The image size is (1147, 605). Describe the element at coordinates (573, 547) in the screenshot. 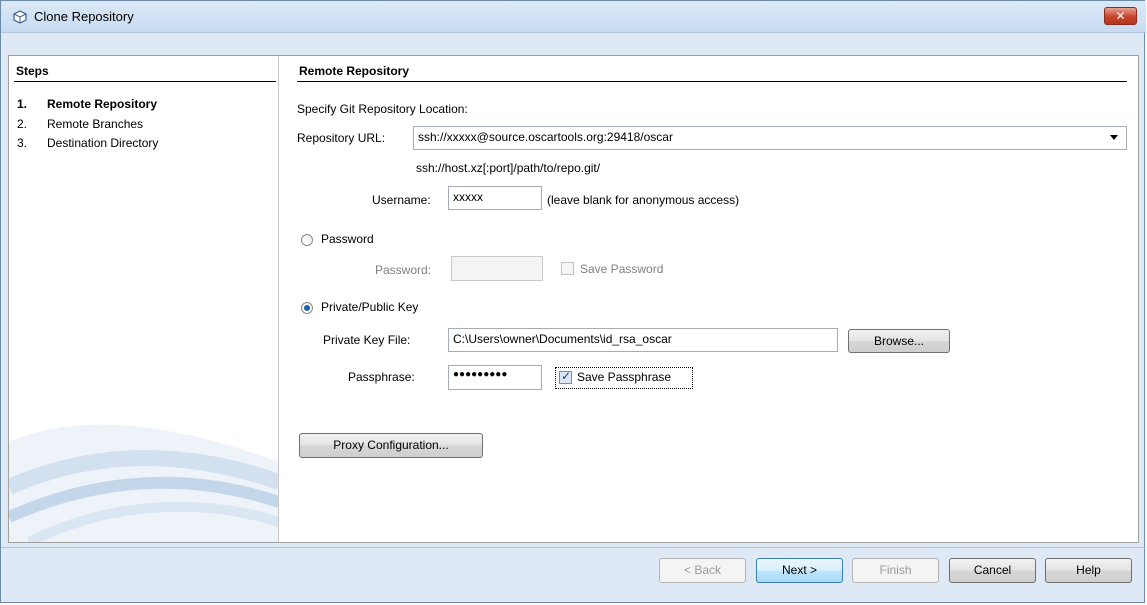

I see `footer-divider` at that location.